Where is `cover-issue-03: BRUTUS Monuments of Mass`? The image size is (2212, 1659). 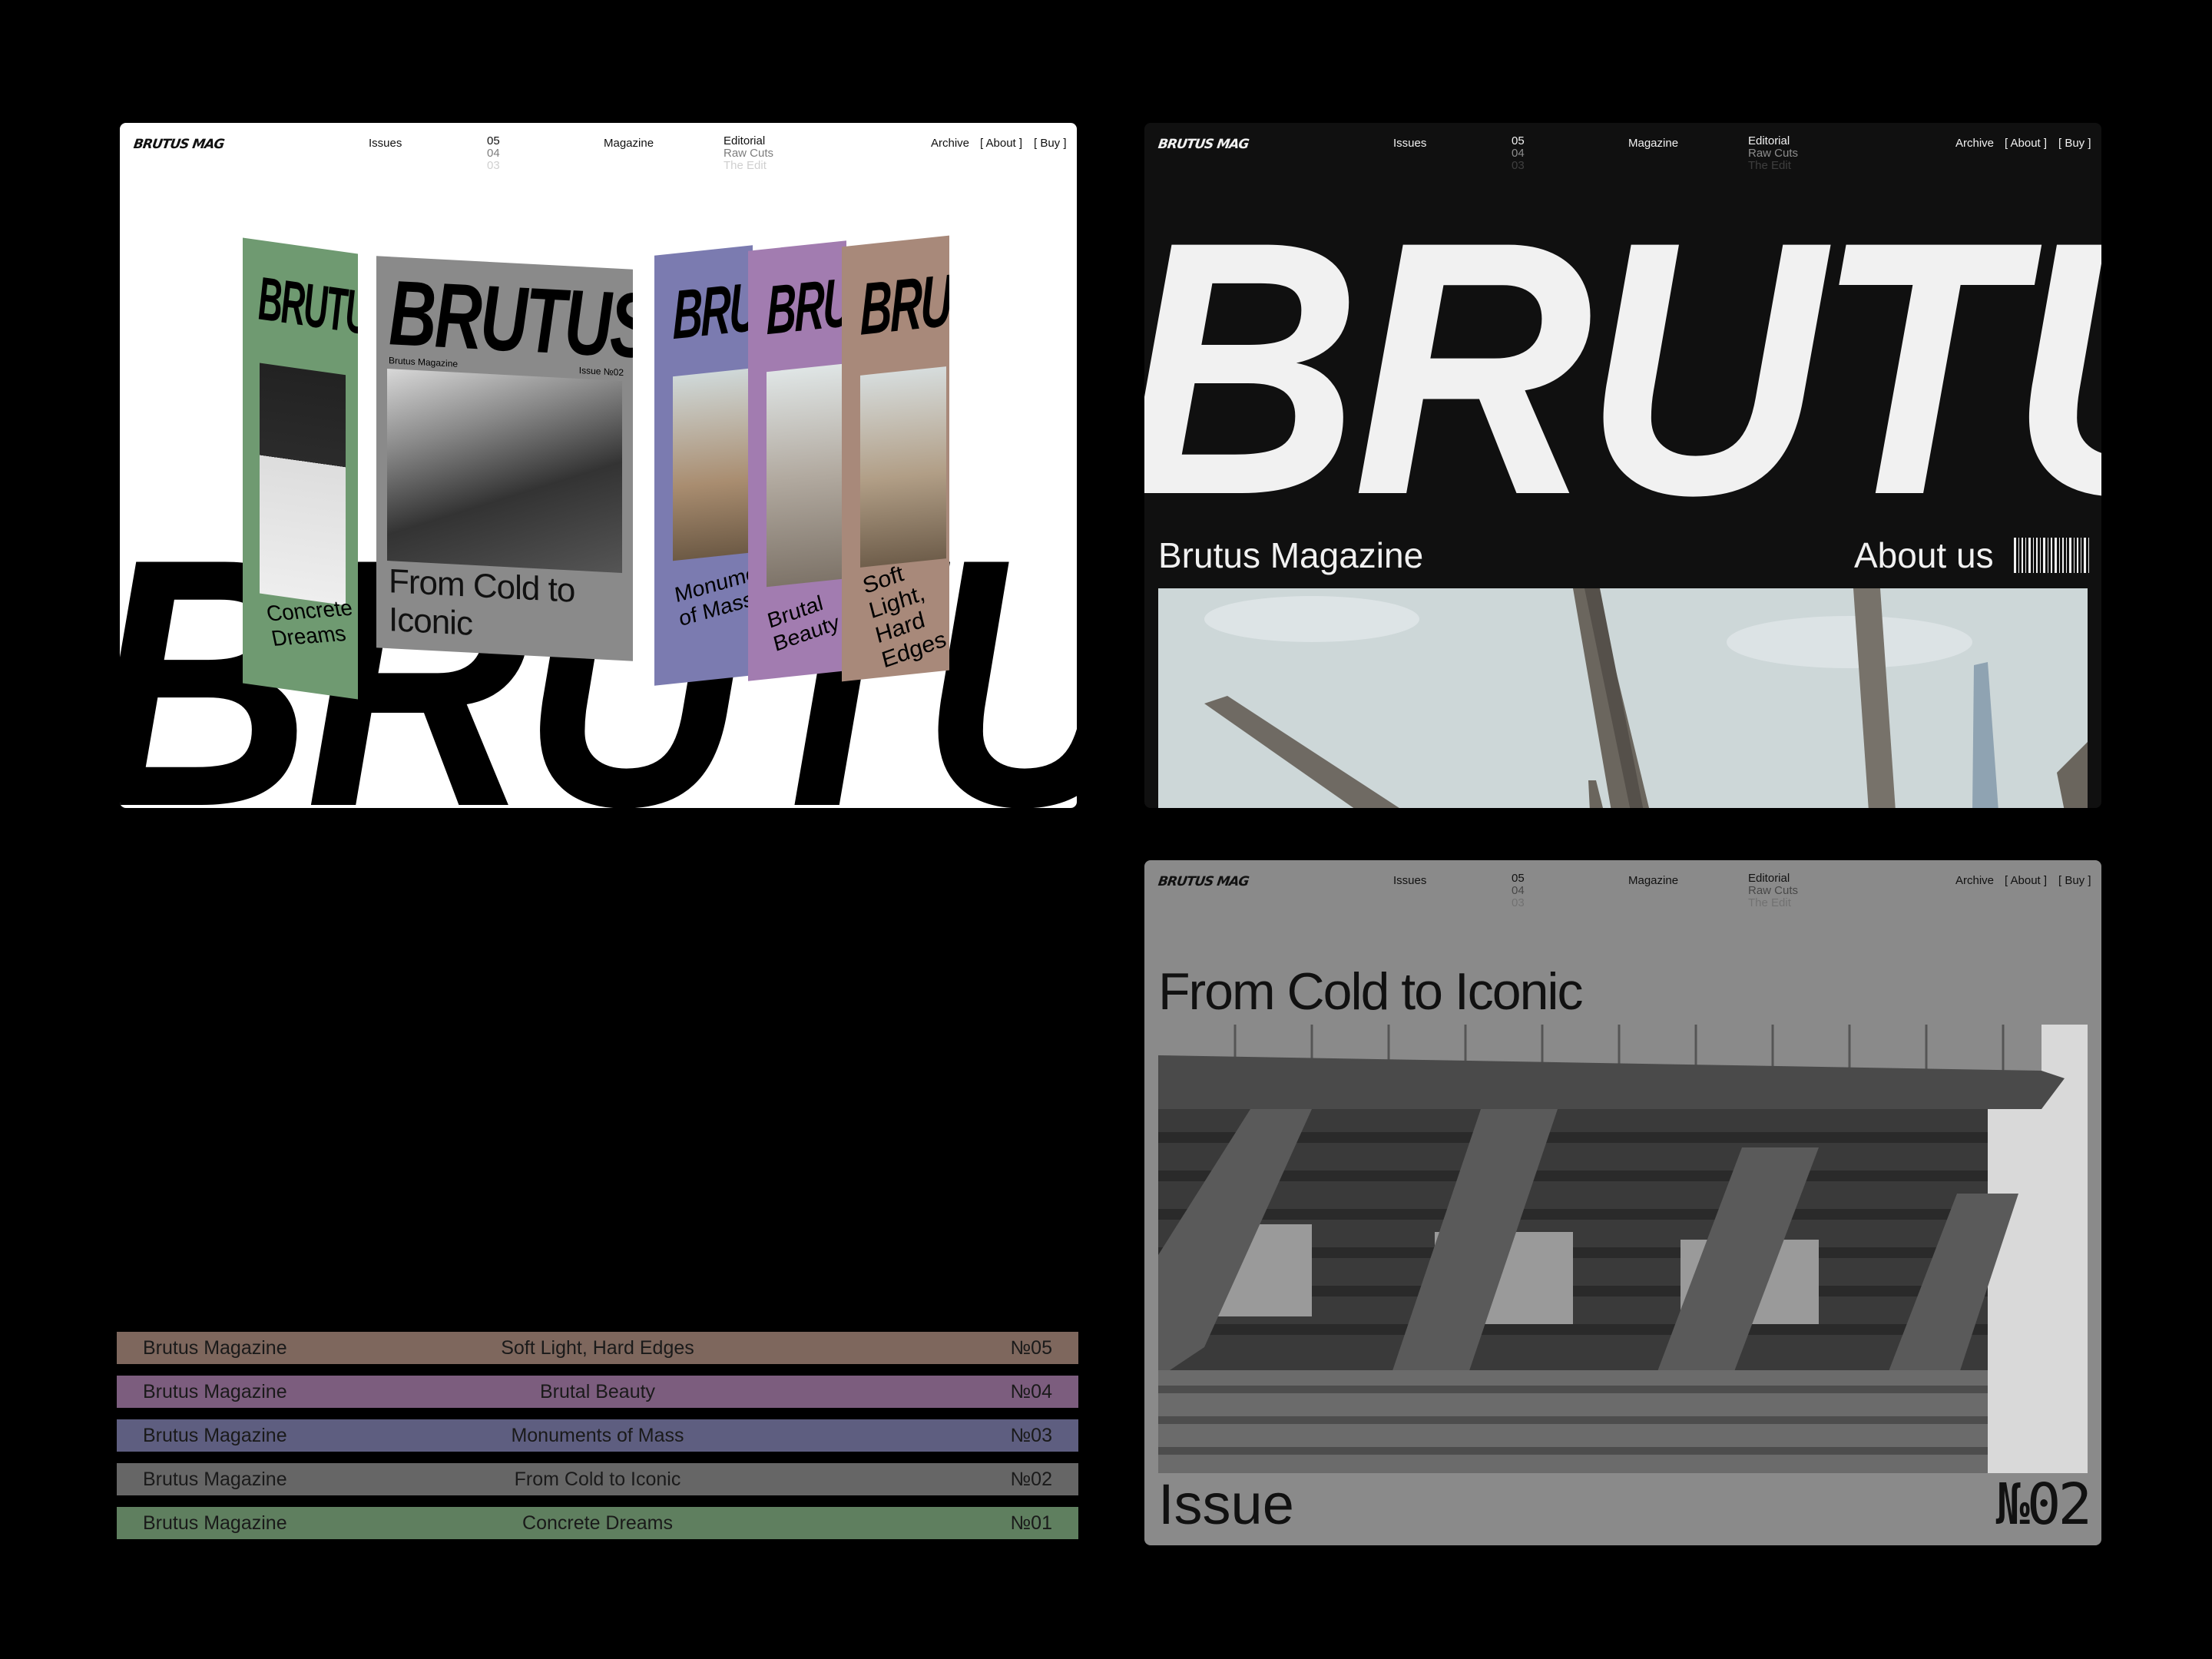 cover-issue-03: BRUTUS Monuments of Mass is located at coordinates (703, 465).